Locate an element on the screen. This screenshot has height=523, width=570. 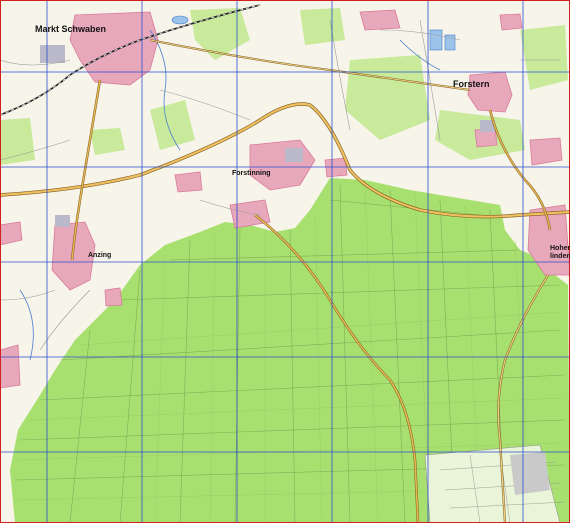
town-label-hohenlinden-line2: linden is located at coordinates (560, 256).